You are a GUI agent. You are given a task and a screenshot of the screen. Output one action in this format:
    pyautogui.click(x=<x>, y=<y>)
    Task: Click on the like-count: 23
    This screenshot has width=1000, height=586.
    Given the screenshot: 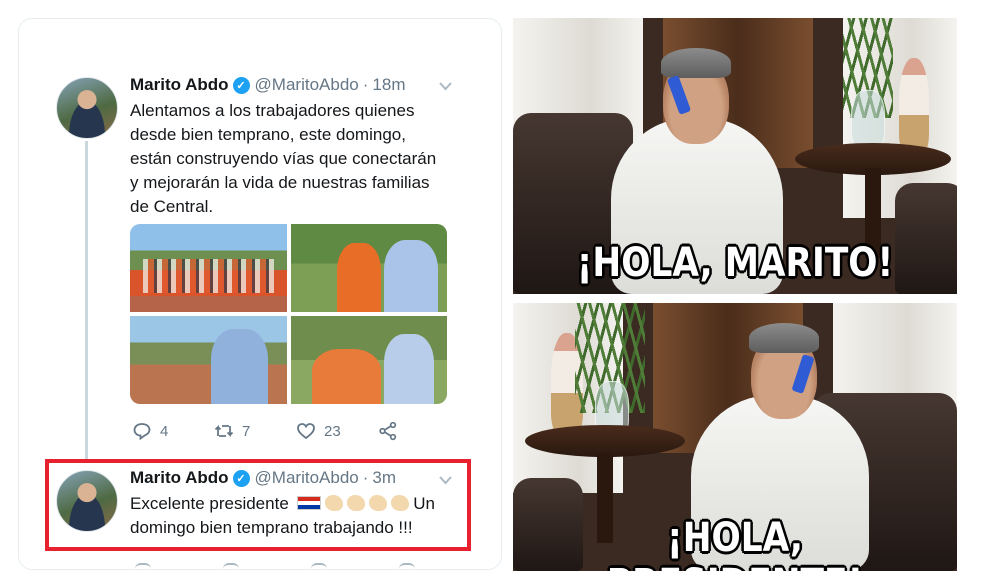 What is the action you would take?
    pyautogui.click(x=332, y=431)
    